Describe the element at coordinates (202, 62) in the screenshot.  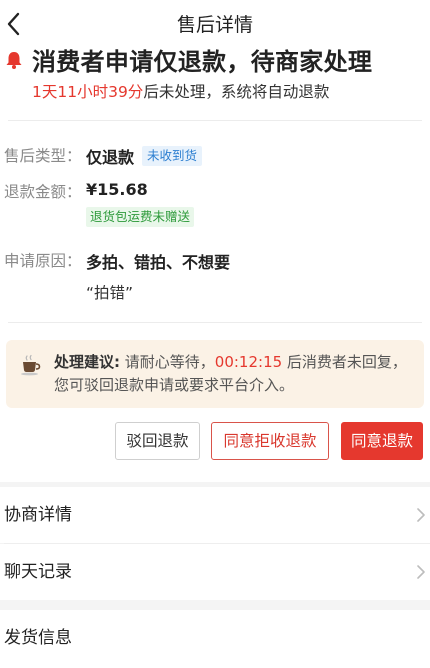
I see `status-title: 消费者申请仅退款，待商家处理` at that location.